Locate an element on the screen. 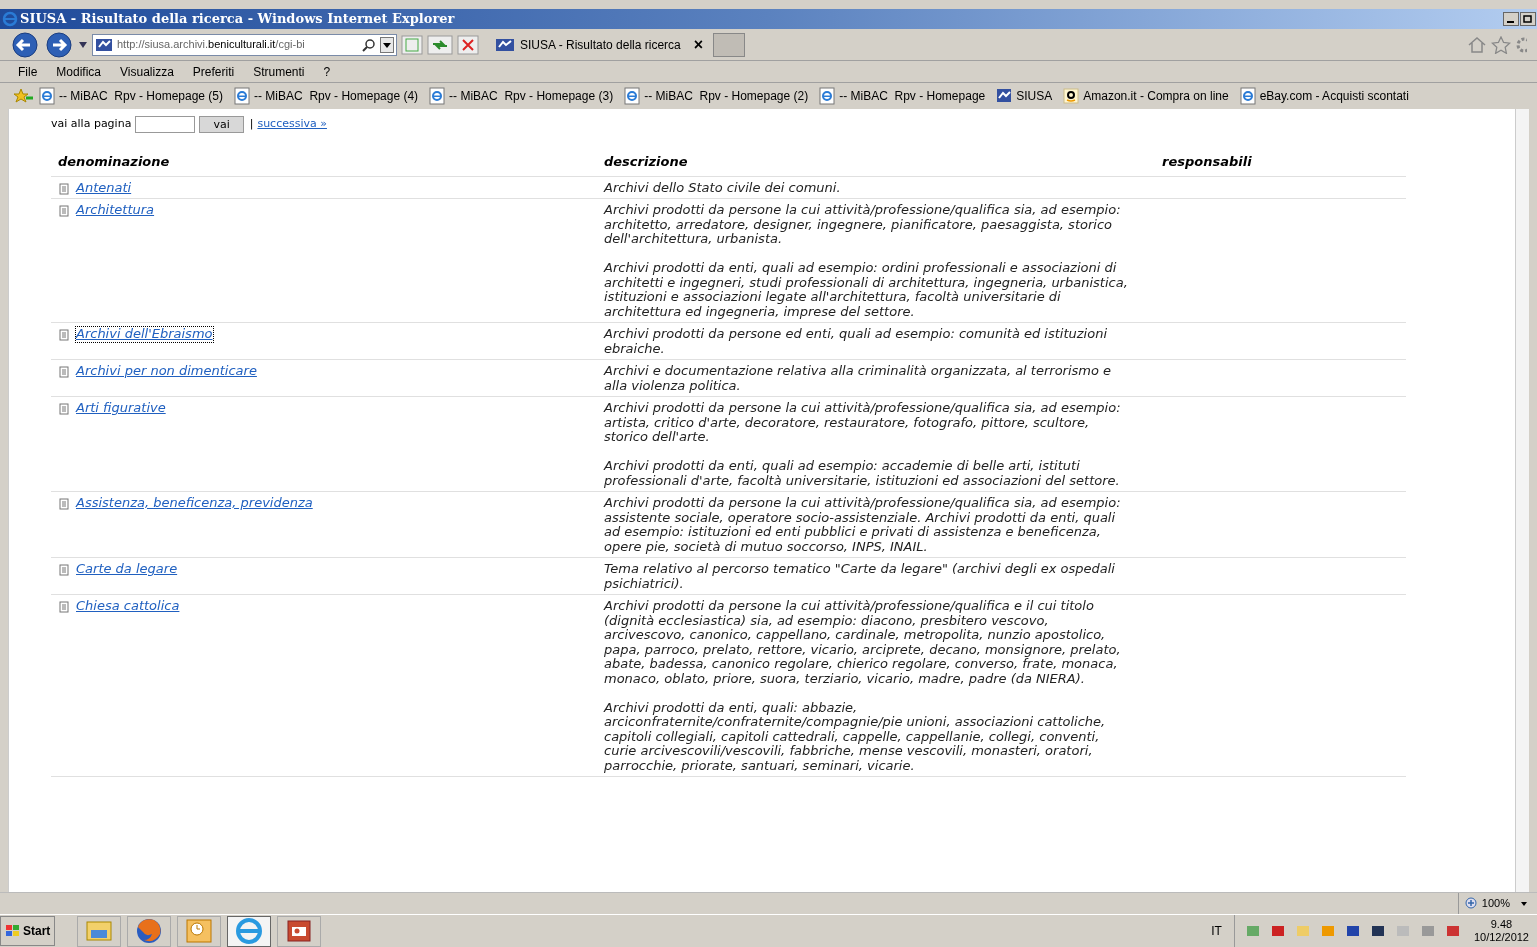  back-icon is located at coordinates (25, 44).